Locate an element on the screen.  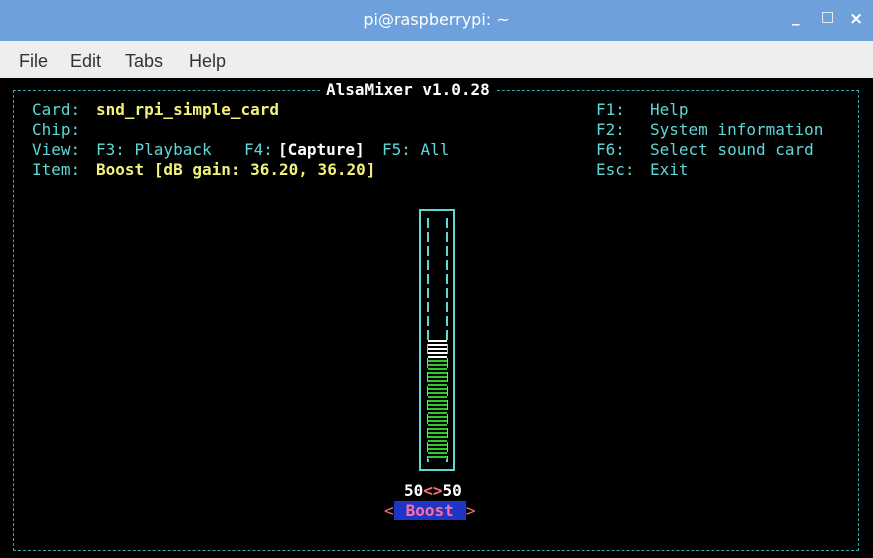
window-title: pi@raspberrypi: ~ is located at coordinates (436, 19).